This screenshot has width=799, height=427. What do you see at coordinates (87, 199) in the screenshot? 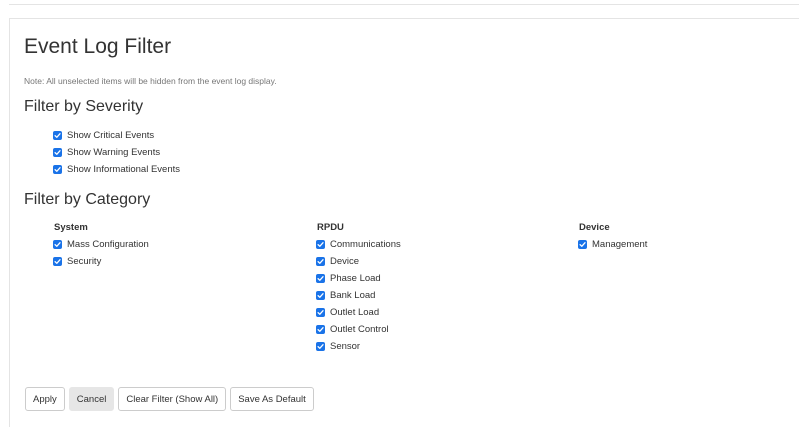
I see `category-heading: Filter by Category` at bounding box center [87, 199].